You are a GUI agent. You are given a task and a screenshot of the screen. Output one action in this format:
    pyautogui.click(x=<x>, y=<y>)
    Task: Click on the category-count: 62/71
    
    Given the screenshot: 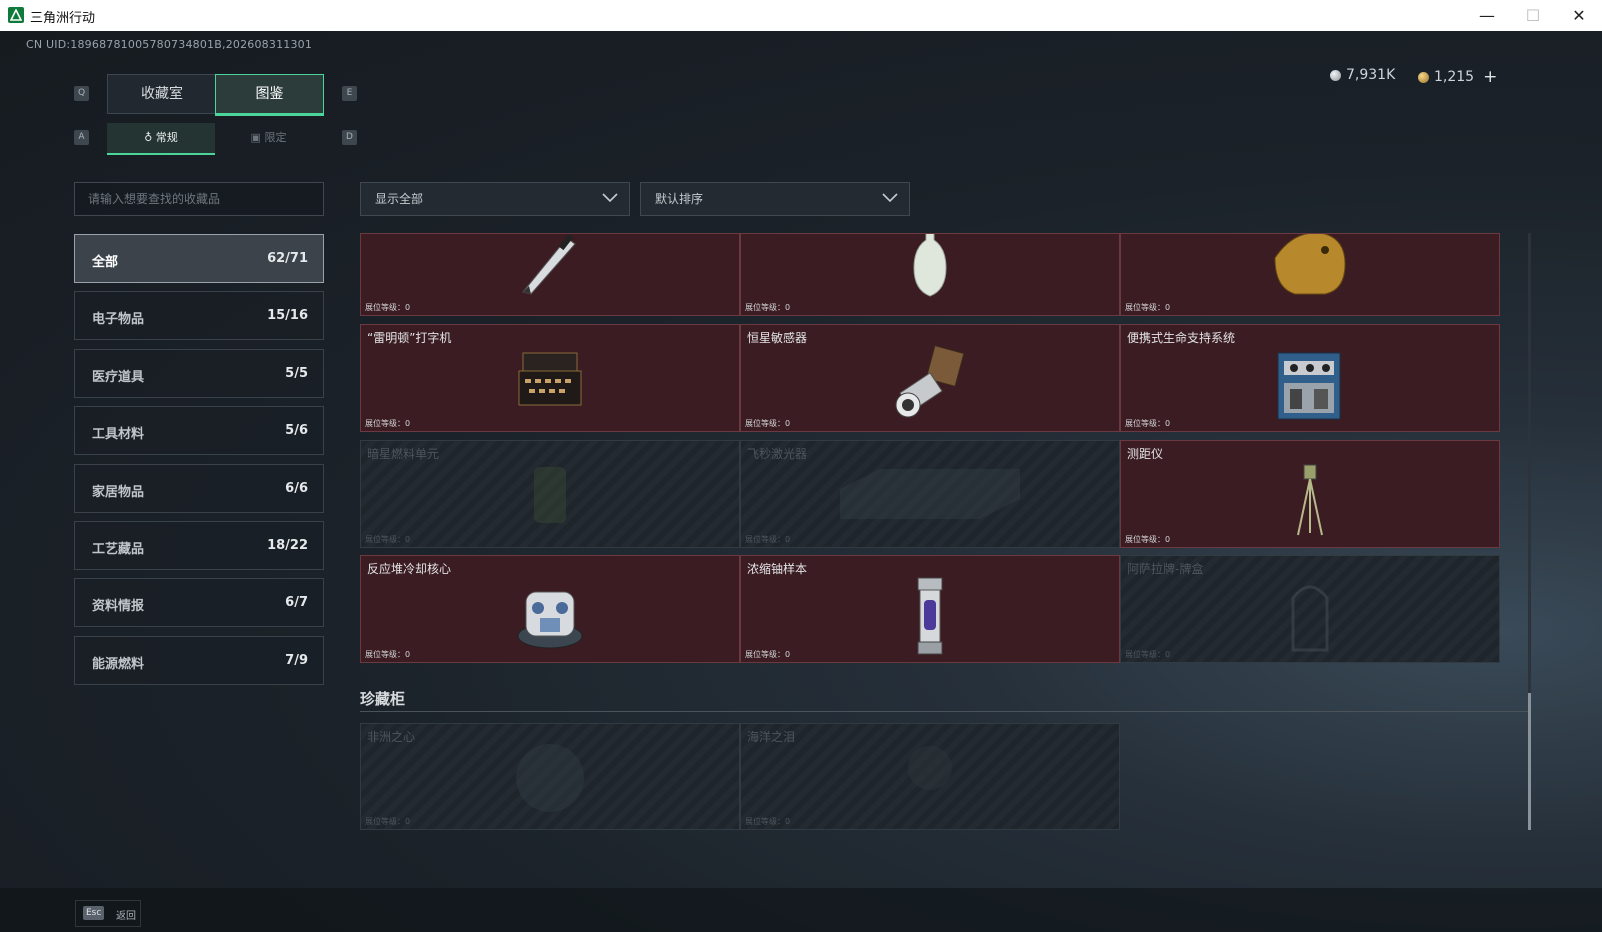 What is the action you would take?
    pyautogui.click(x=287, y=258)
    